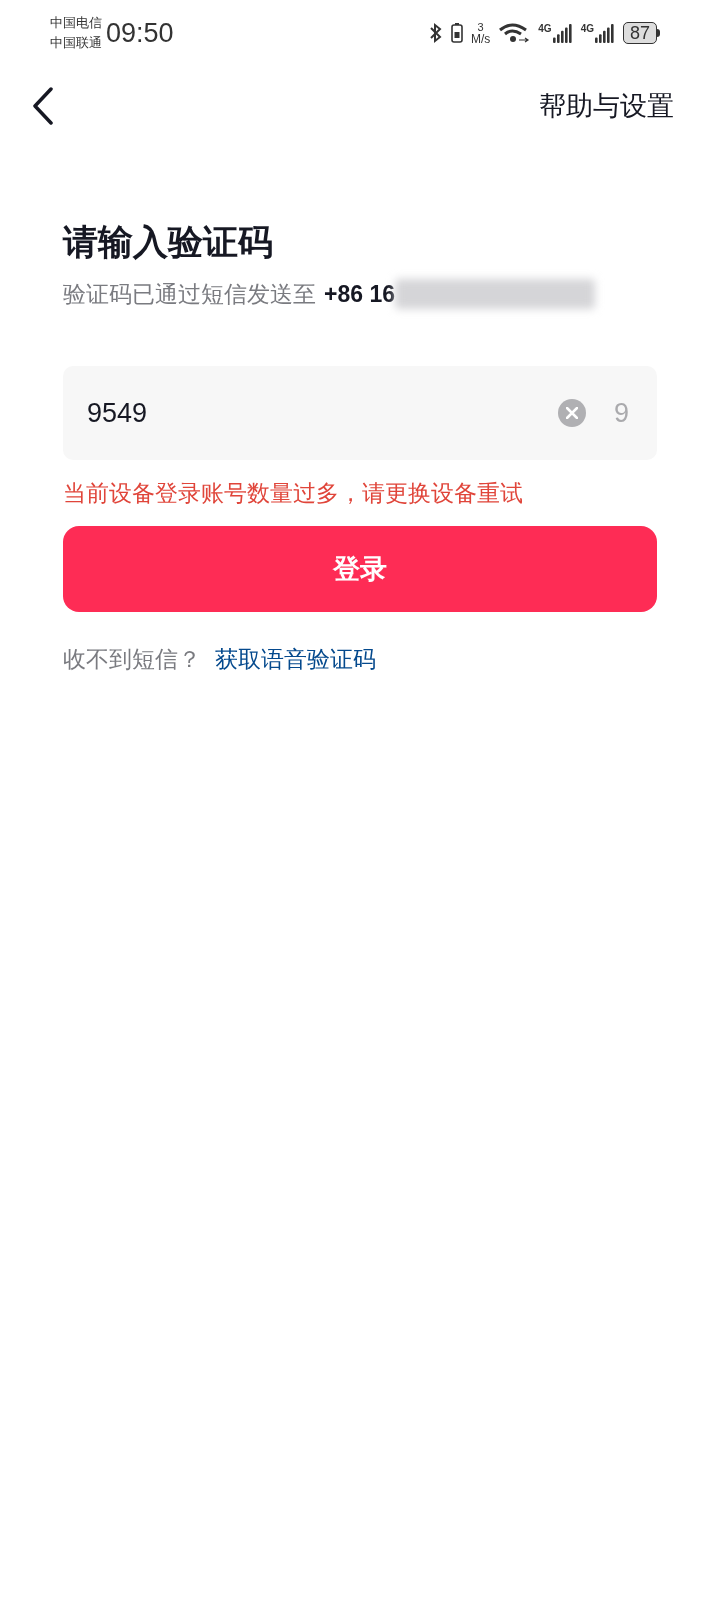 Image resolution: width=720 pixels, height=1600 pixels. Describe the element at coordinates (435, 33) in the screenshot. I see `bluetooth-icon` at that location.